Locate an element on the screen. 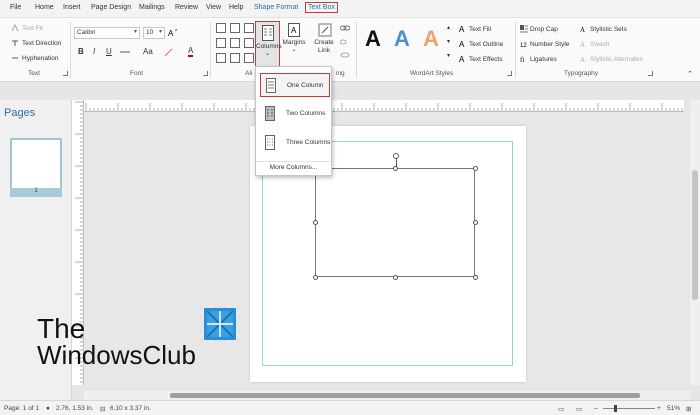  drop-cap-icon is located at coordinates (524, 29).